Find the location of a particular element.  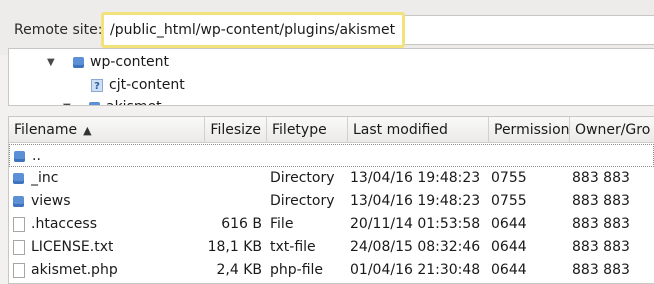

file-size: 2,4 KB is located at coordinates (239, 270).